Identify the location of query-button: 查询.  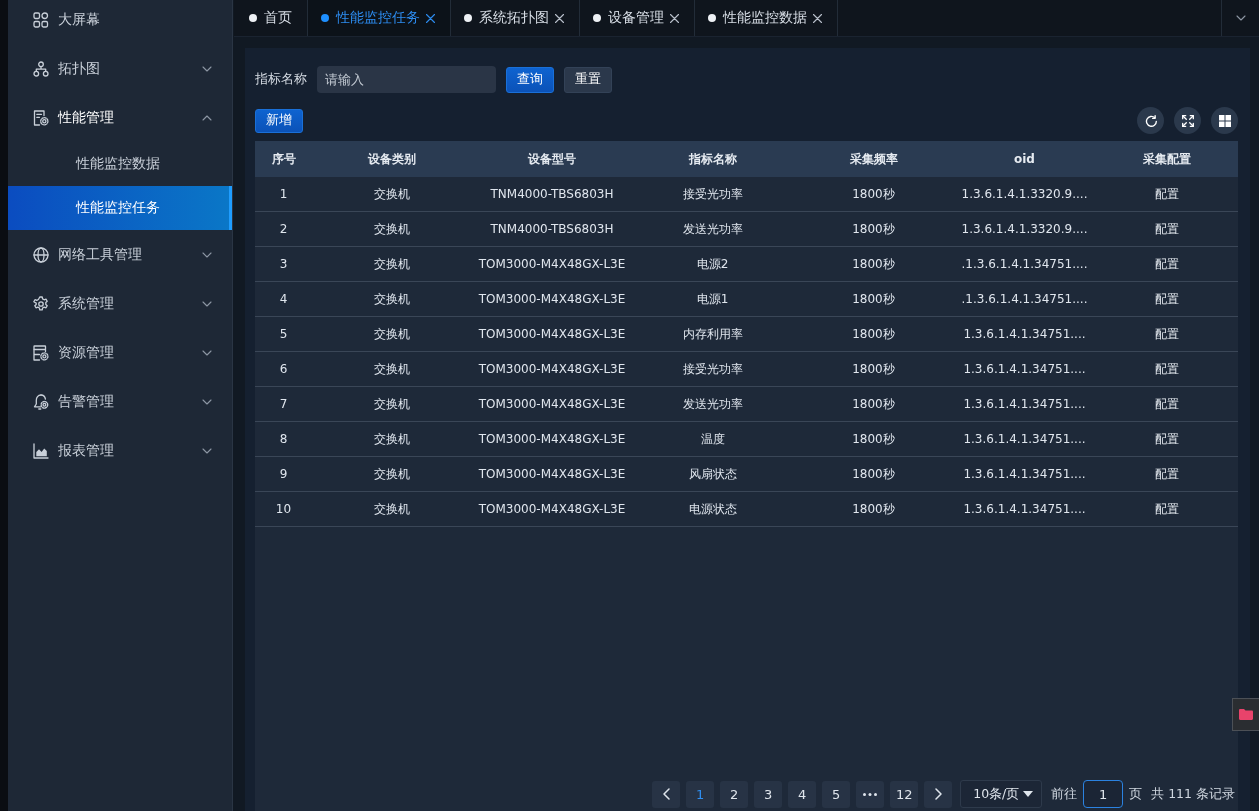
(530, 79).